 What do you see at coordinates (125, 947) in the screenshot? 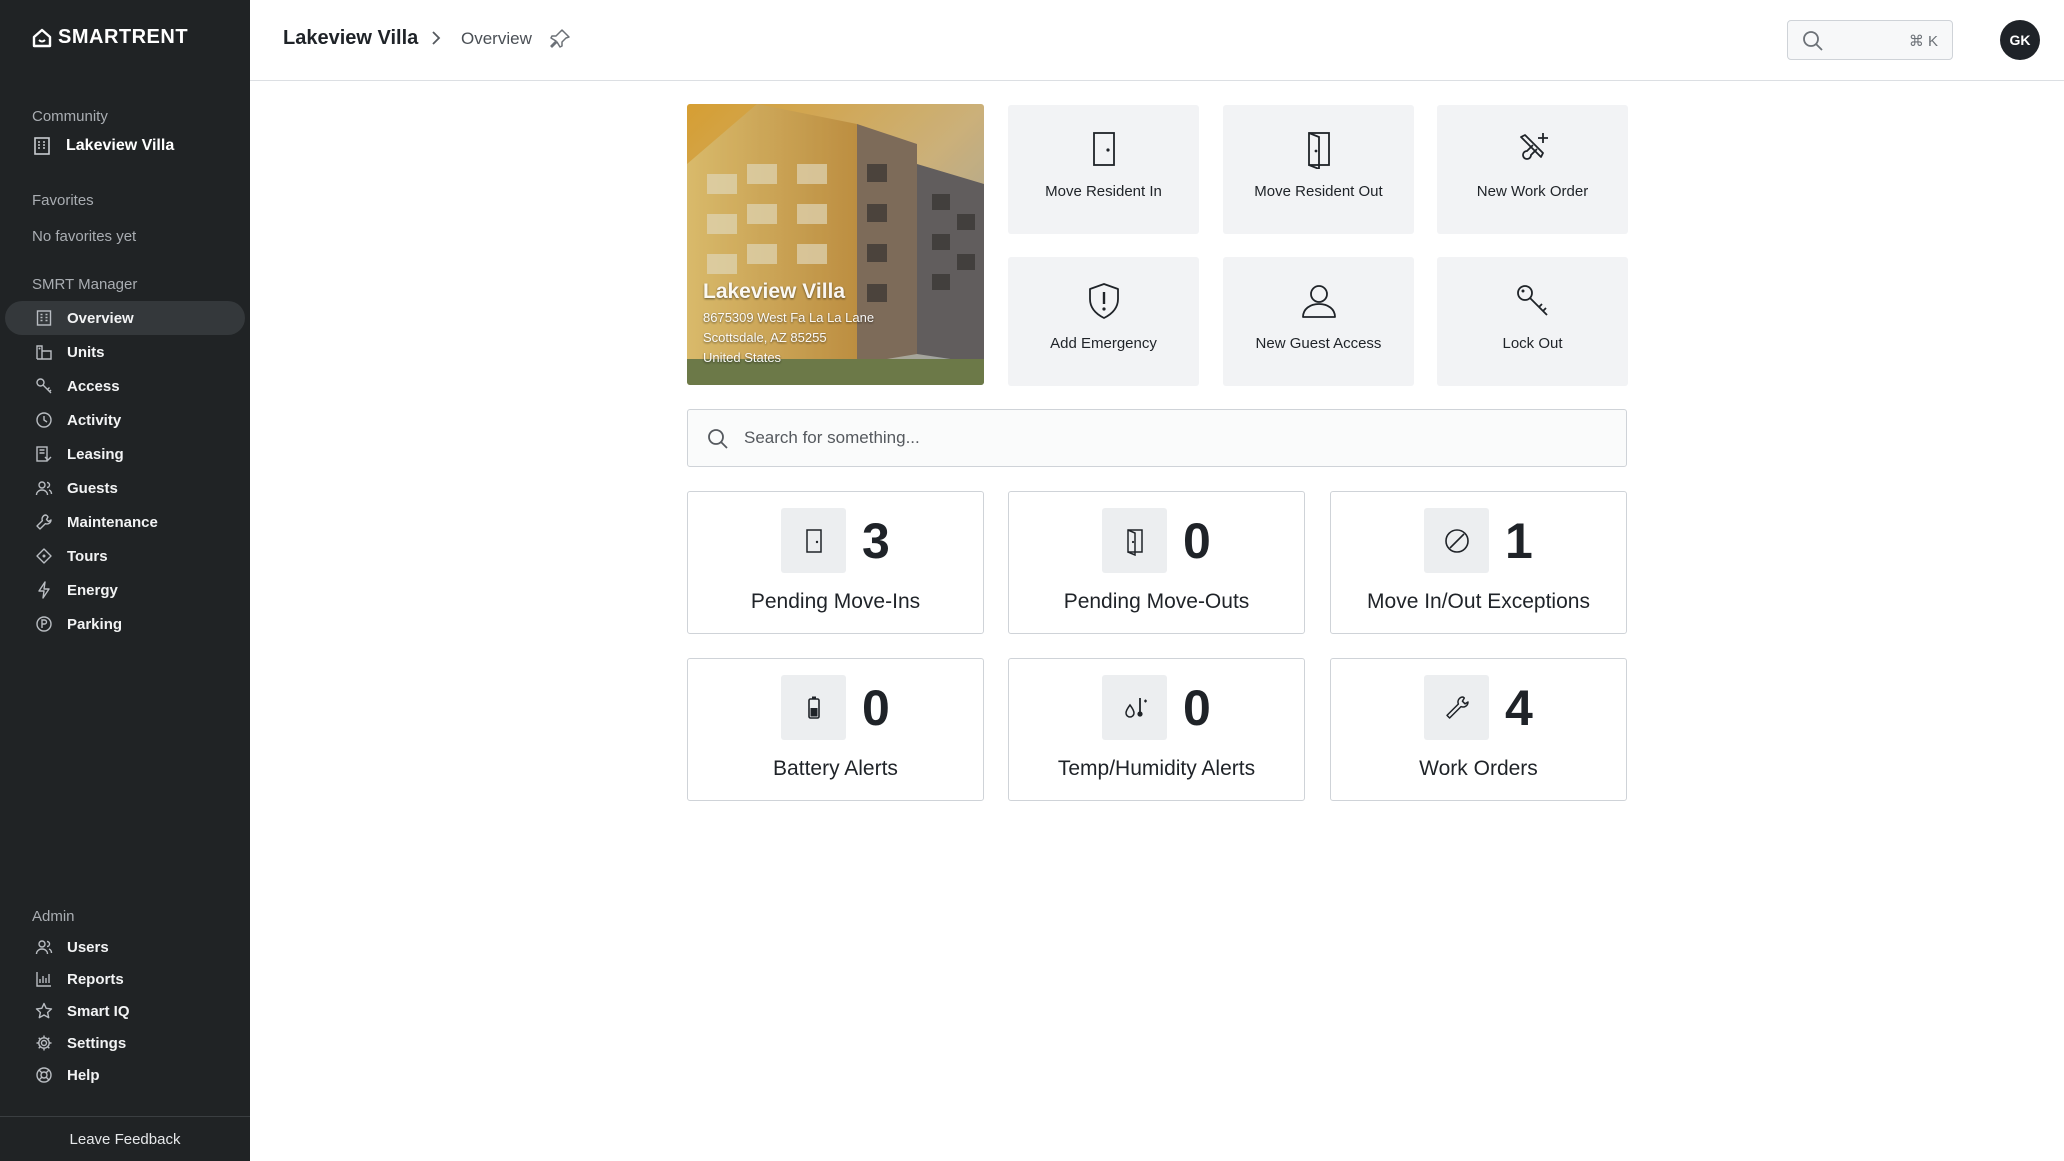
I see `sidebar-item-users: Users` at bounding box center [125, 947].